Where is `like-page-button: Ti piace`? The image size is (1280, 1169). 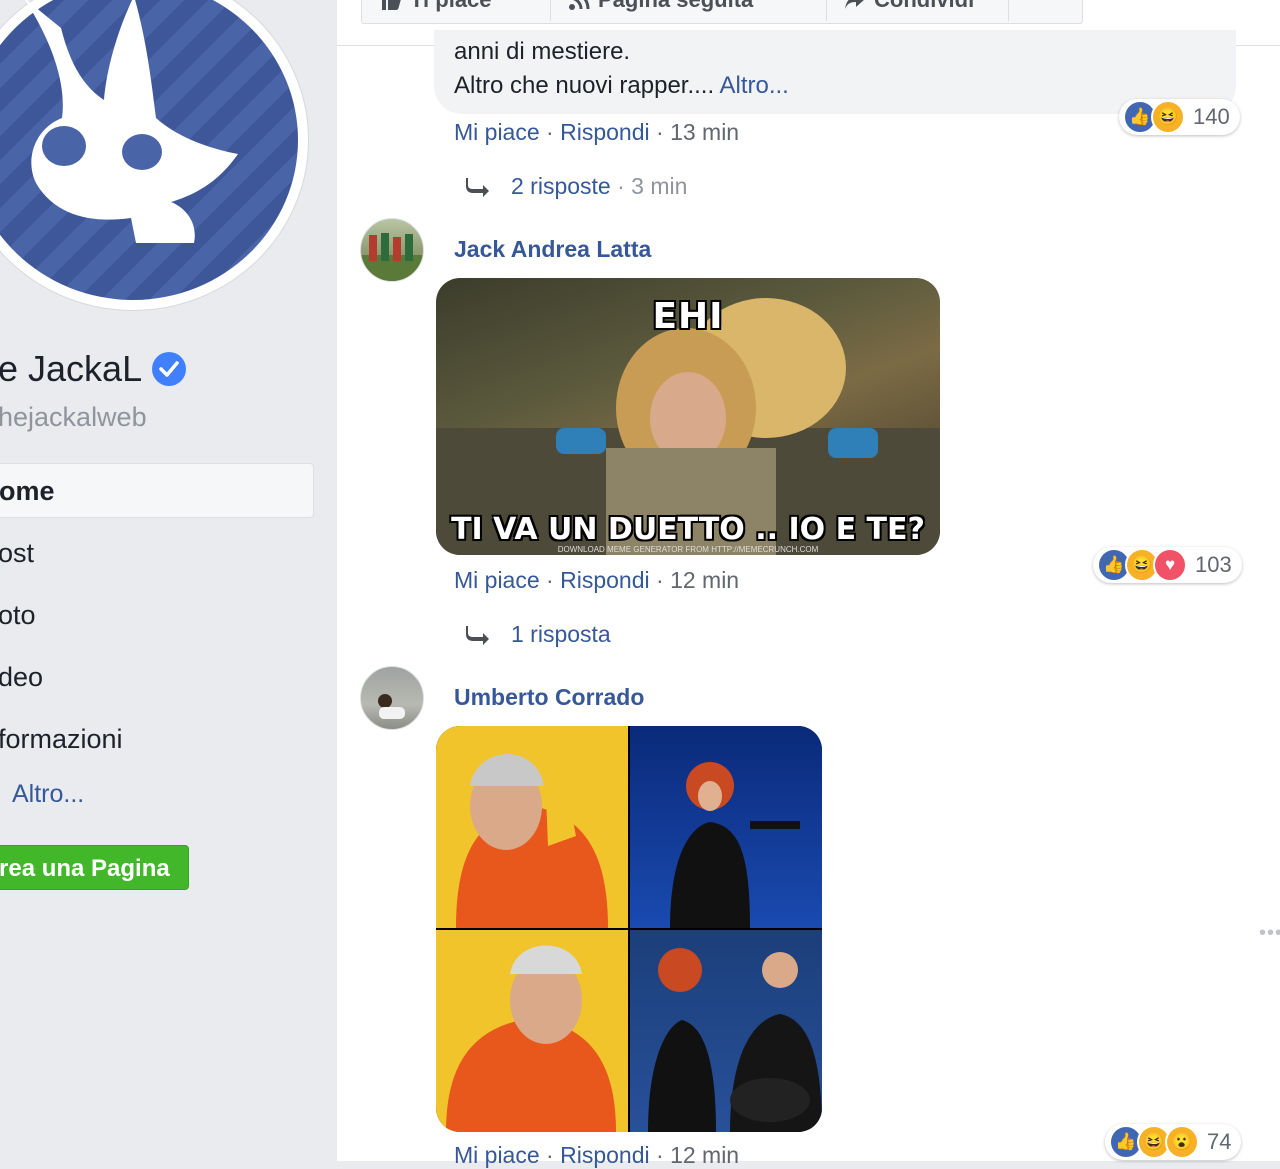
like-page-button: Ti piace is located at coordinates (456, 10).